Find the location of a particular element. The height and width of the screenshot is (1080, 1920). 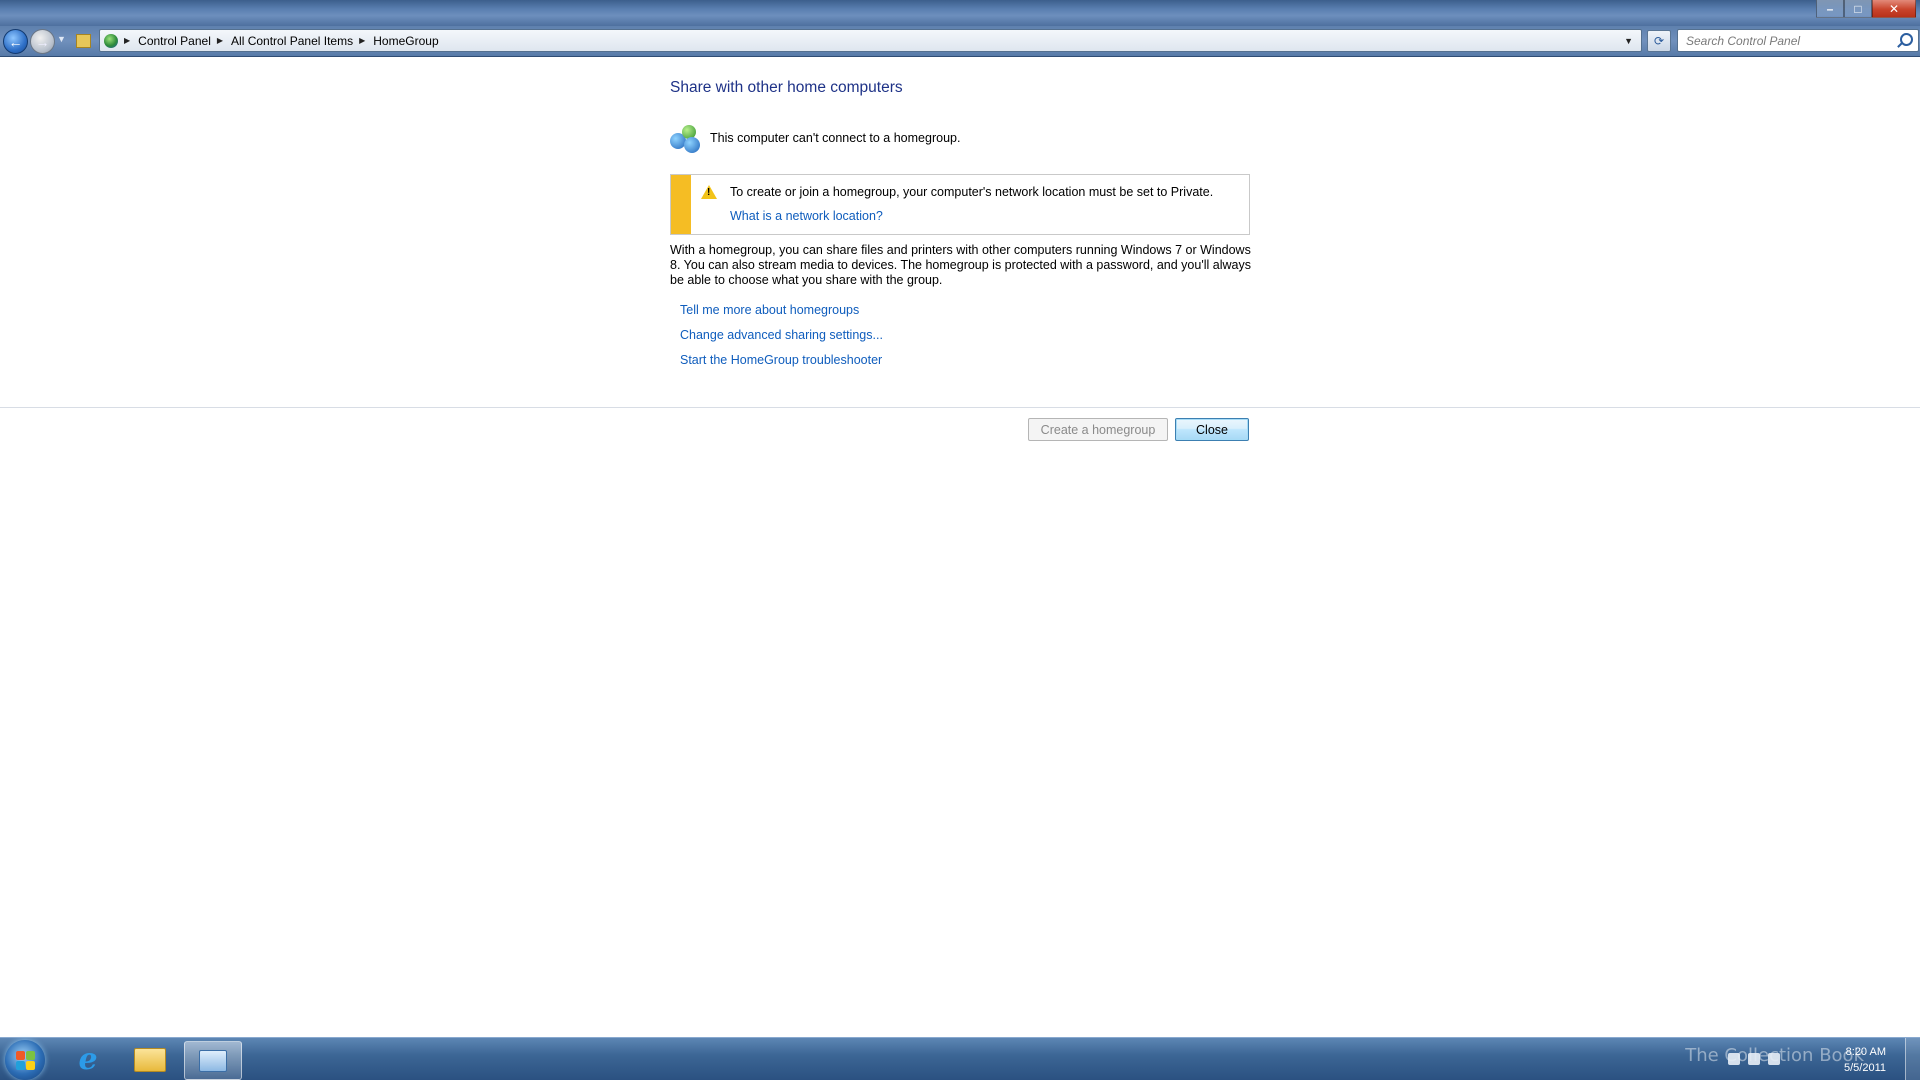

create-homegroup-button: Create a homegroup is located at coordinates (1098, 429).